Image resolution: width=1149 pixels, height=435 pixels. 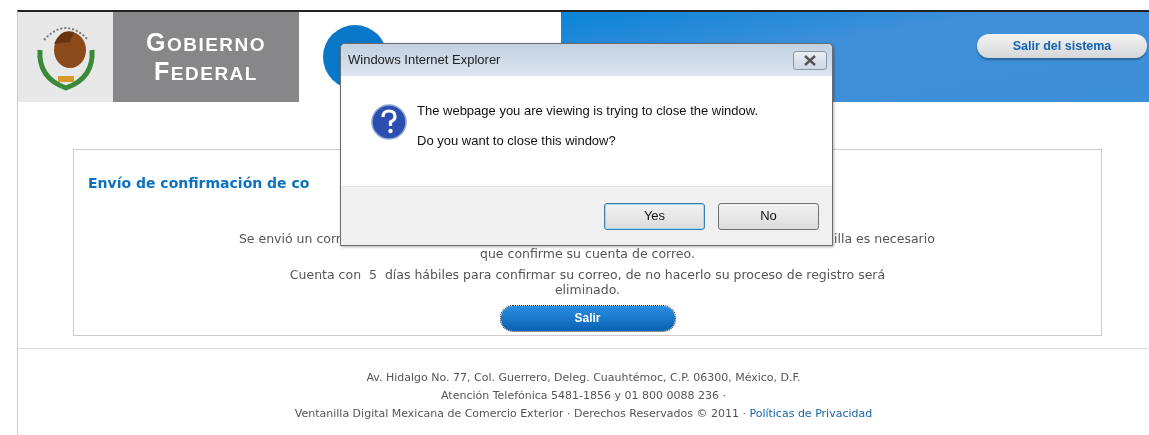 What do you see at coordinates (583, 377) in the screenshot?
I see `footer-text: Av. Hidalgo No. 77, Col. Guerrero, Deleg. Cuauhtémoc, C.P. 06300, México, D.F.` at bounding box center [583, 377].